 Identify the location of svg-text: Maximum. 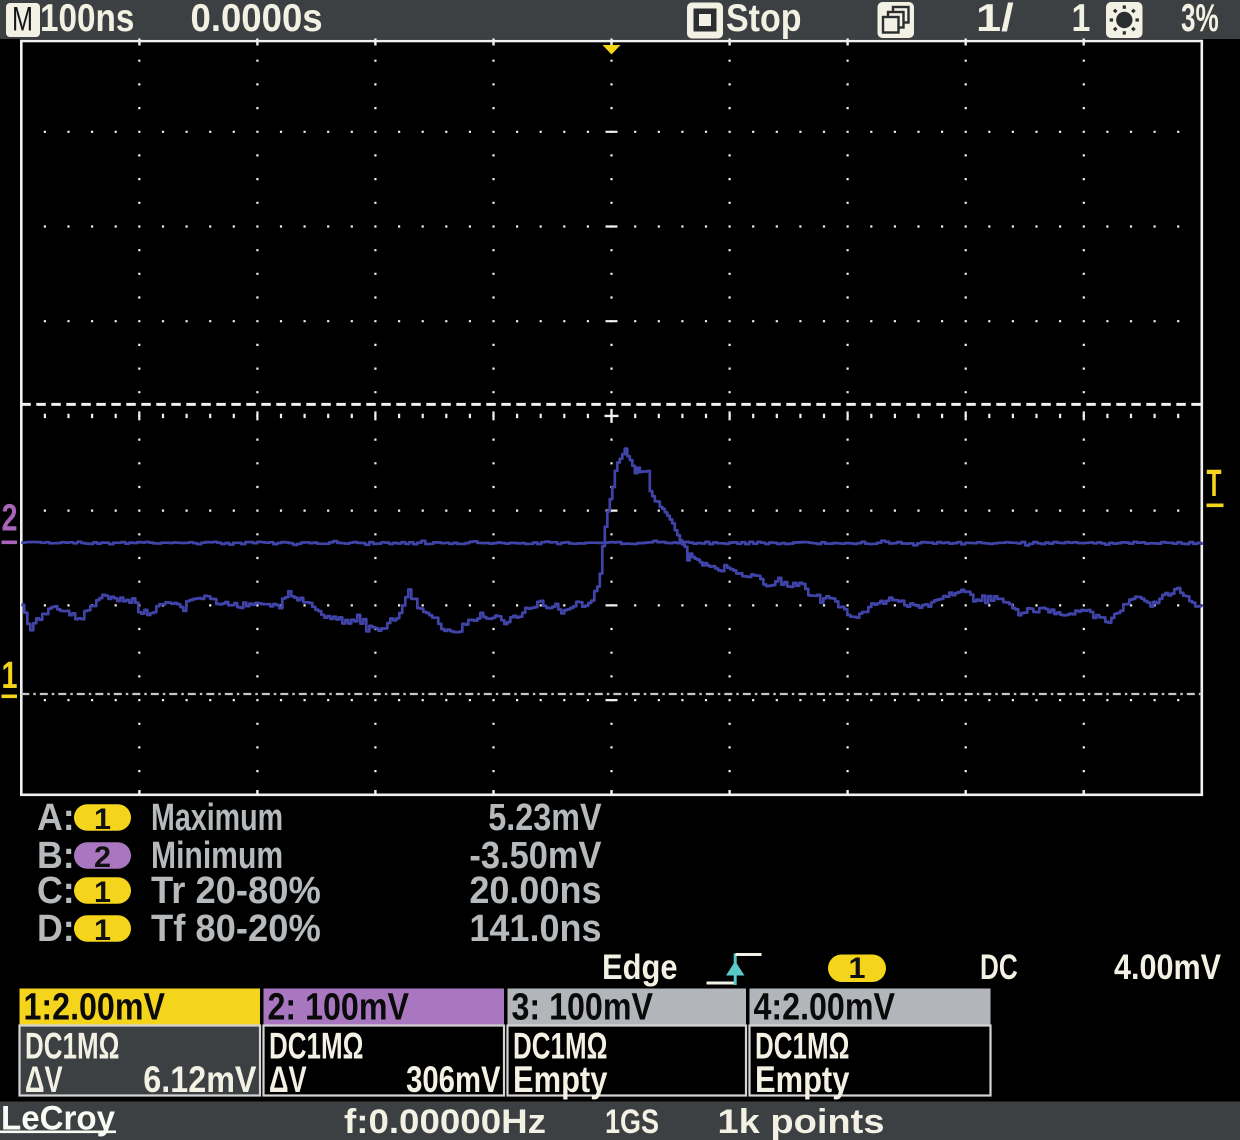
(217, 818).